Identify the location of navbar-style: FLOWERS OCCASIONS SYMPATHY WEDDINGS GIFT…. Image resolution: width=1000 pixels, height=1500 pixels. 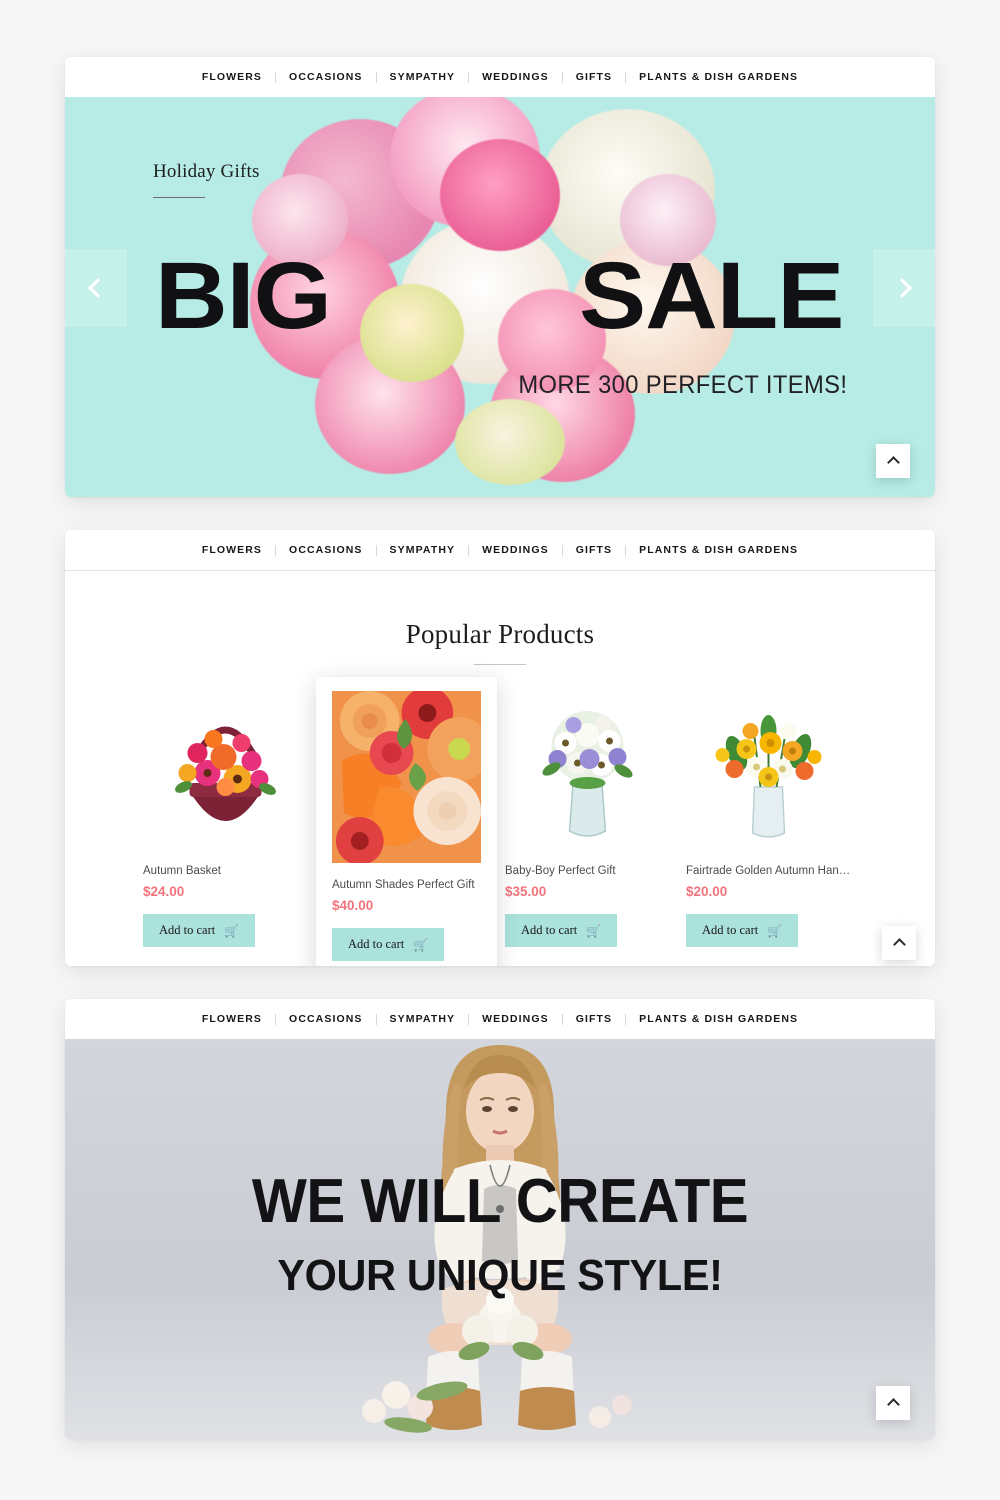
(500, 1019).